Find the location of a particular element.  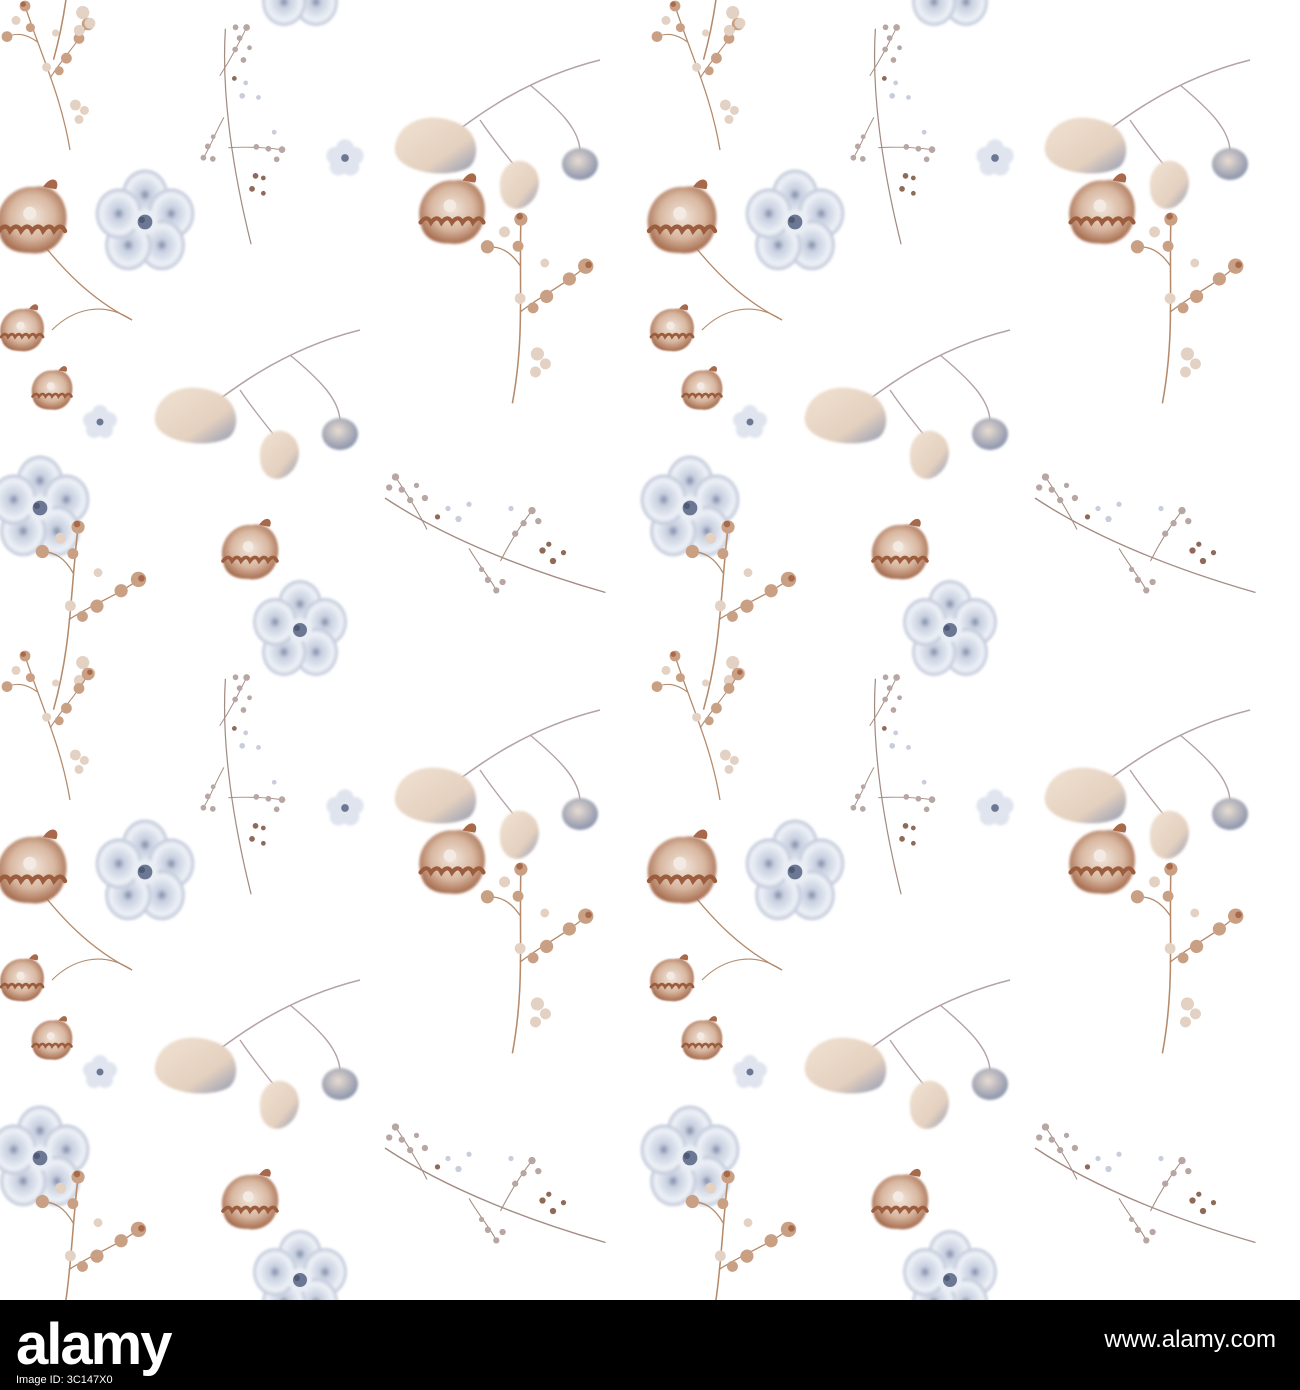

watermark-footer-bar: alamy Image ID: 3C147X0 www.alamy.com is located at coordinates (650, 1345).